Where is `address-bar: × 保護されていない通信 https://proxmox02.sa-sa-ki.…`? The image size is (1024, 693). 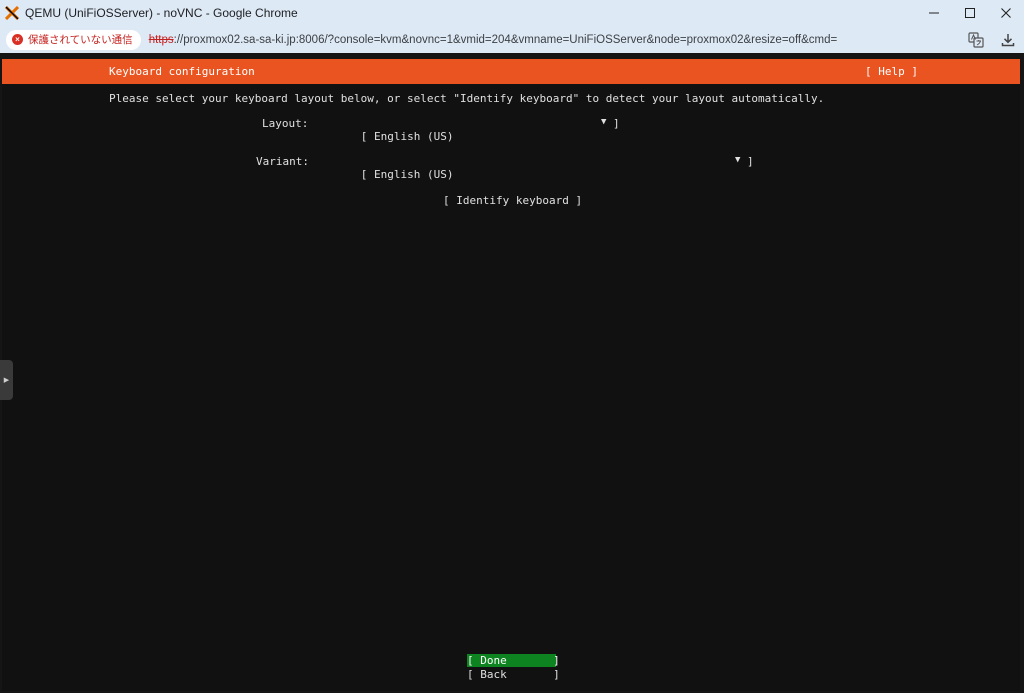
address-bar: × 保護されていない通信 https://proxmox02.sa-sa-ki.… is located at coordinates (512, 39).